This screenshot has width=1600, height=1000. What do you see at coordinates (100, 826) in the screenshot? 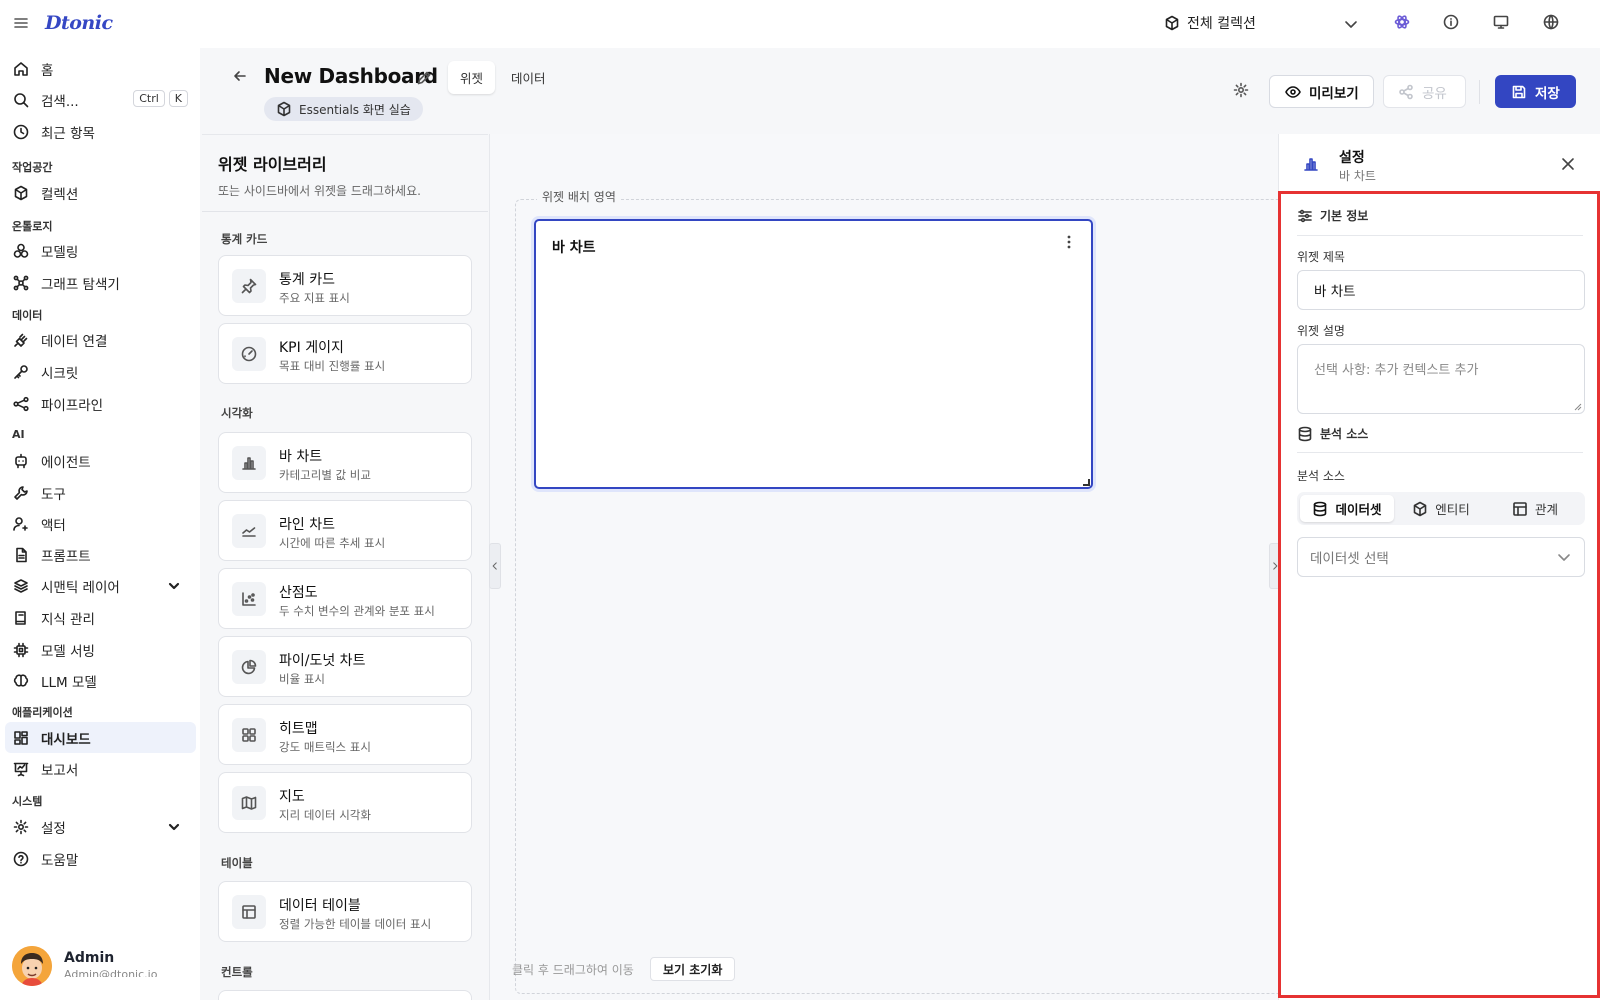
I see `sidebar-item-settings: 설정` at bounding box center [100, 826].